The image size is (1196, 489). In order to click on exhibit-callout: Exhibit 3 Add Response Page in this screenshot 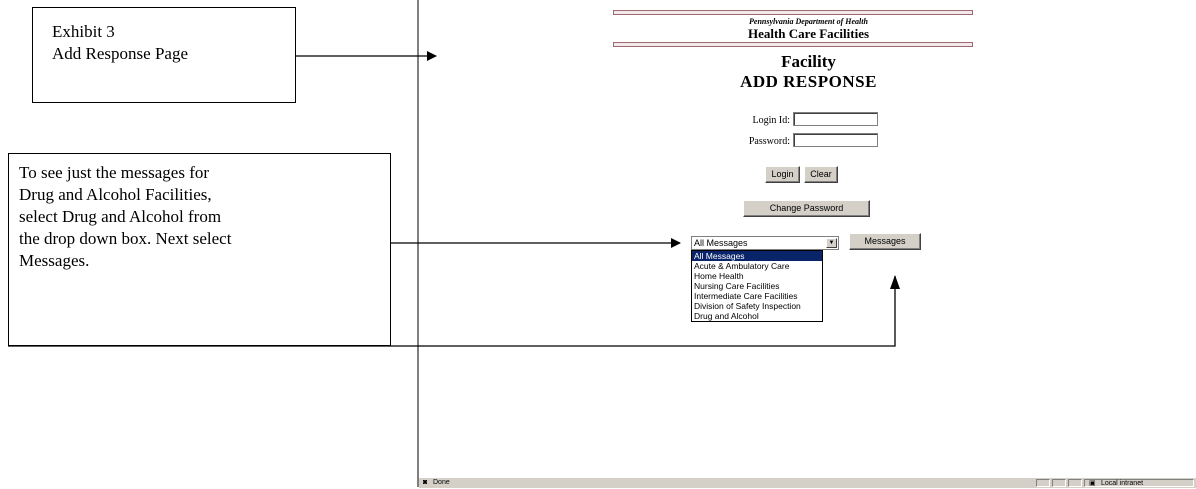, I will do `click(164, 55)`.